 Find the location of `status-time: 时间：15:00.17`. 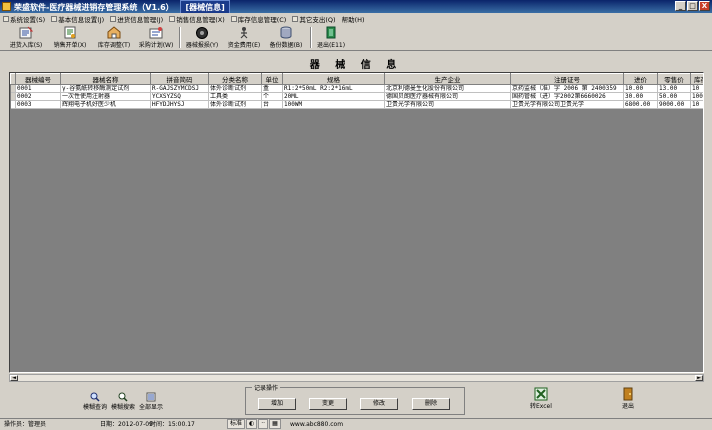

status-time: 时间：15:00.17 is located at coordinates (172, 424).